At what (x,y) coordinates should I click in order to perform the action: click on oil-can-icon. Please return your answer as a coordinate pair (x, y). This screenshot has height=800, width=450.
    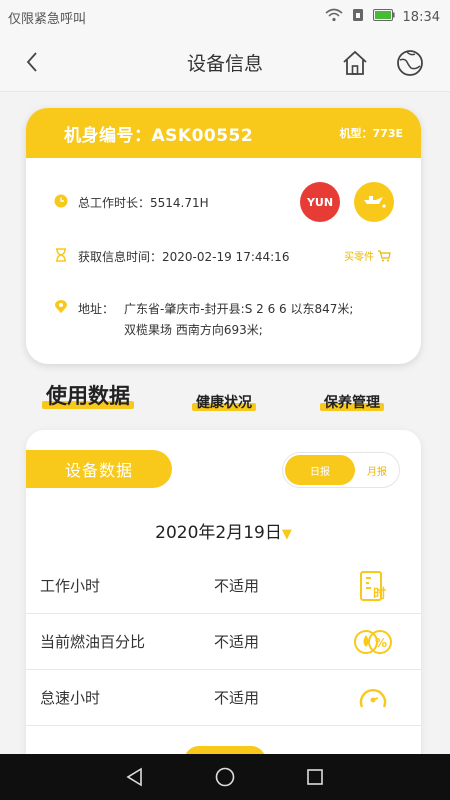
    Looking at the image, I should click on (374, 202).